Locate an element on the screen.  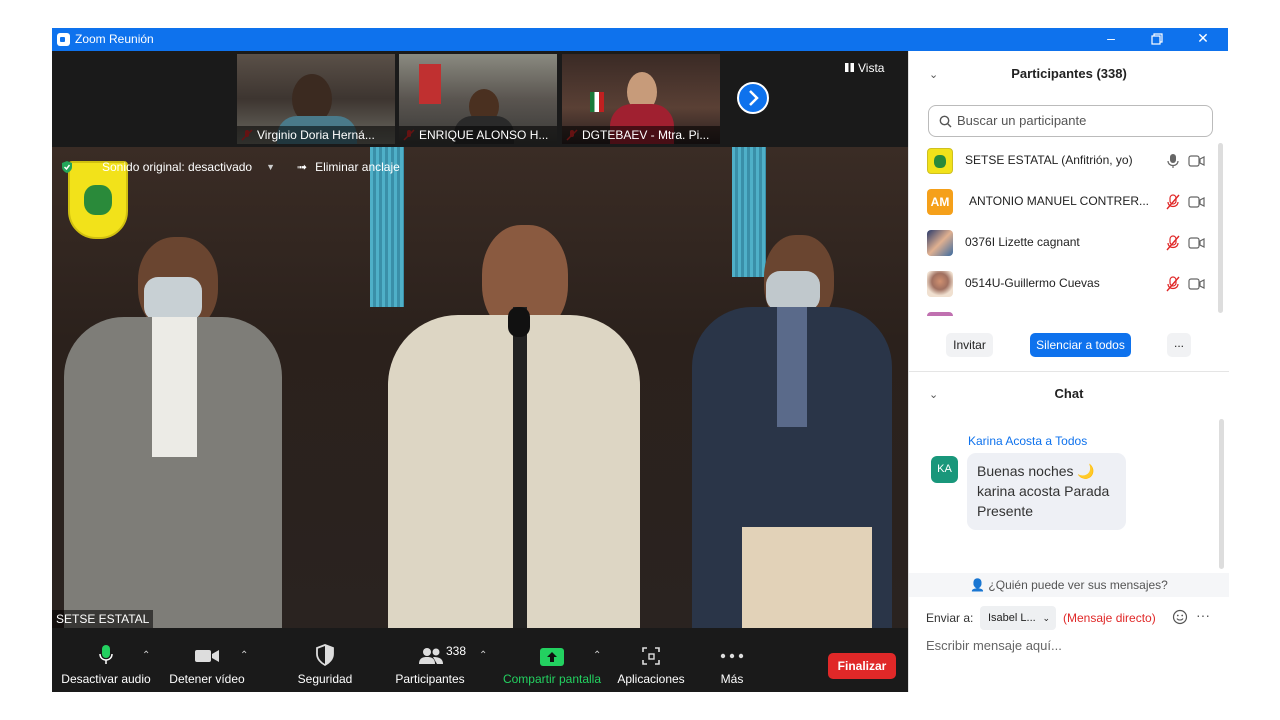
original-sound-toggle: Sonido original: desactivado is located at coordinates (177, 167).